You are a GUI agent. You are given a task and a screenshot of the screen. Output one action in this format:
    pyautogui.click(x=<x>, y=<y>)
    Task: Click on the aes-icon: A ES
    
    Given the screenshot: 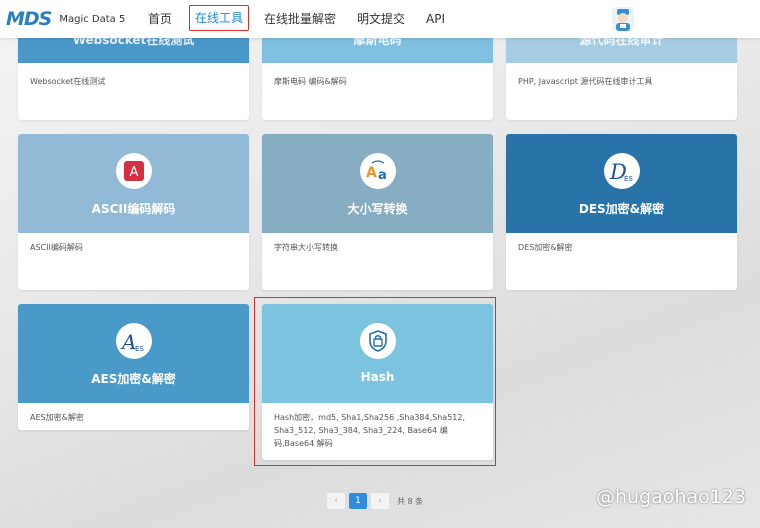 What is the action you would take?
    pyautogui.click(x=133, y=341)
    